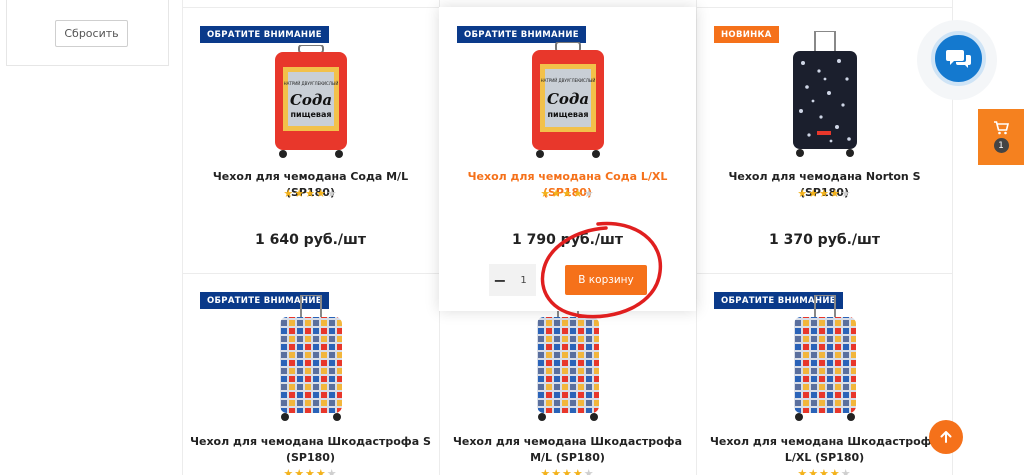 The width and height of the screenshot is (1024, 475). I want to click on arrow-up-icon, so click(946, 437).